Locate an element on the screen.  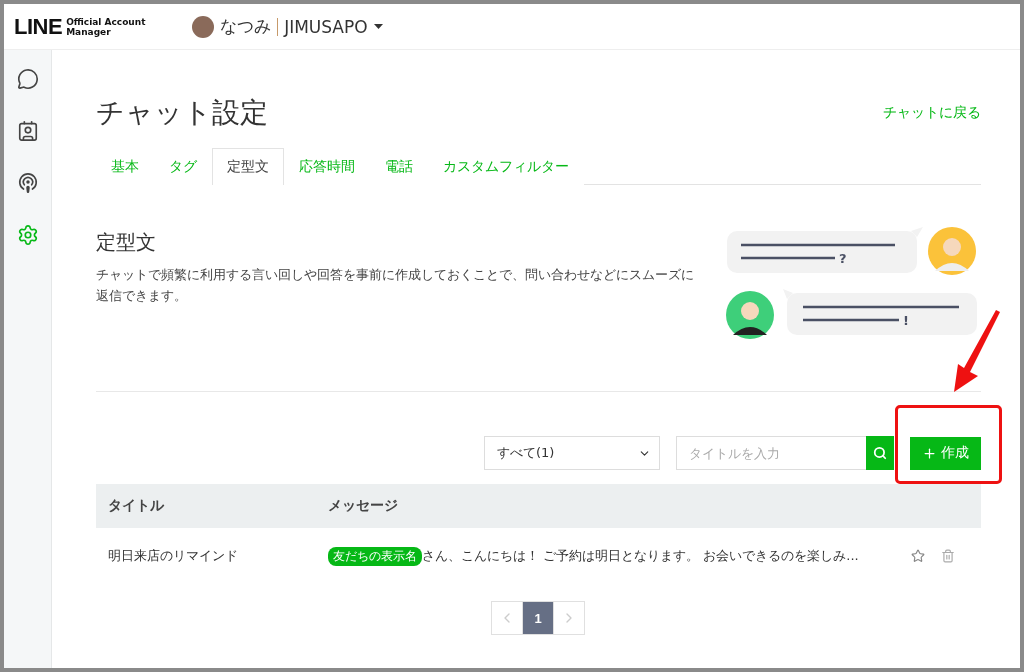
caret-icon is located at coordinates (378, 26).